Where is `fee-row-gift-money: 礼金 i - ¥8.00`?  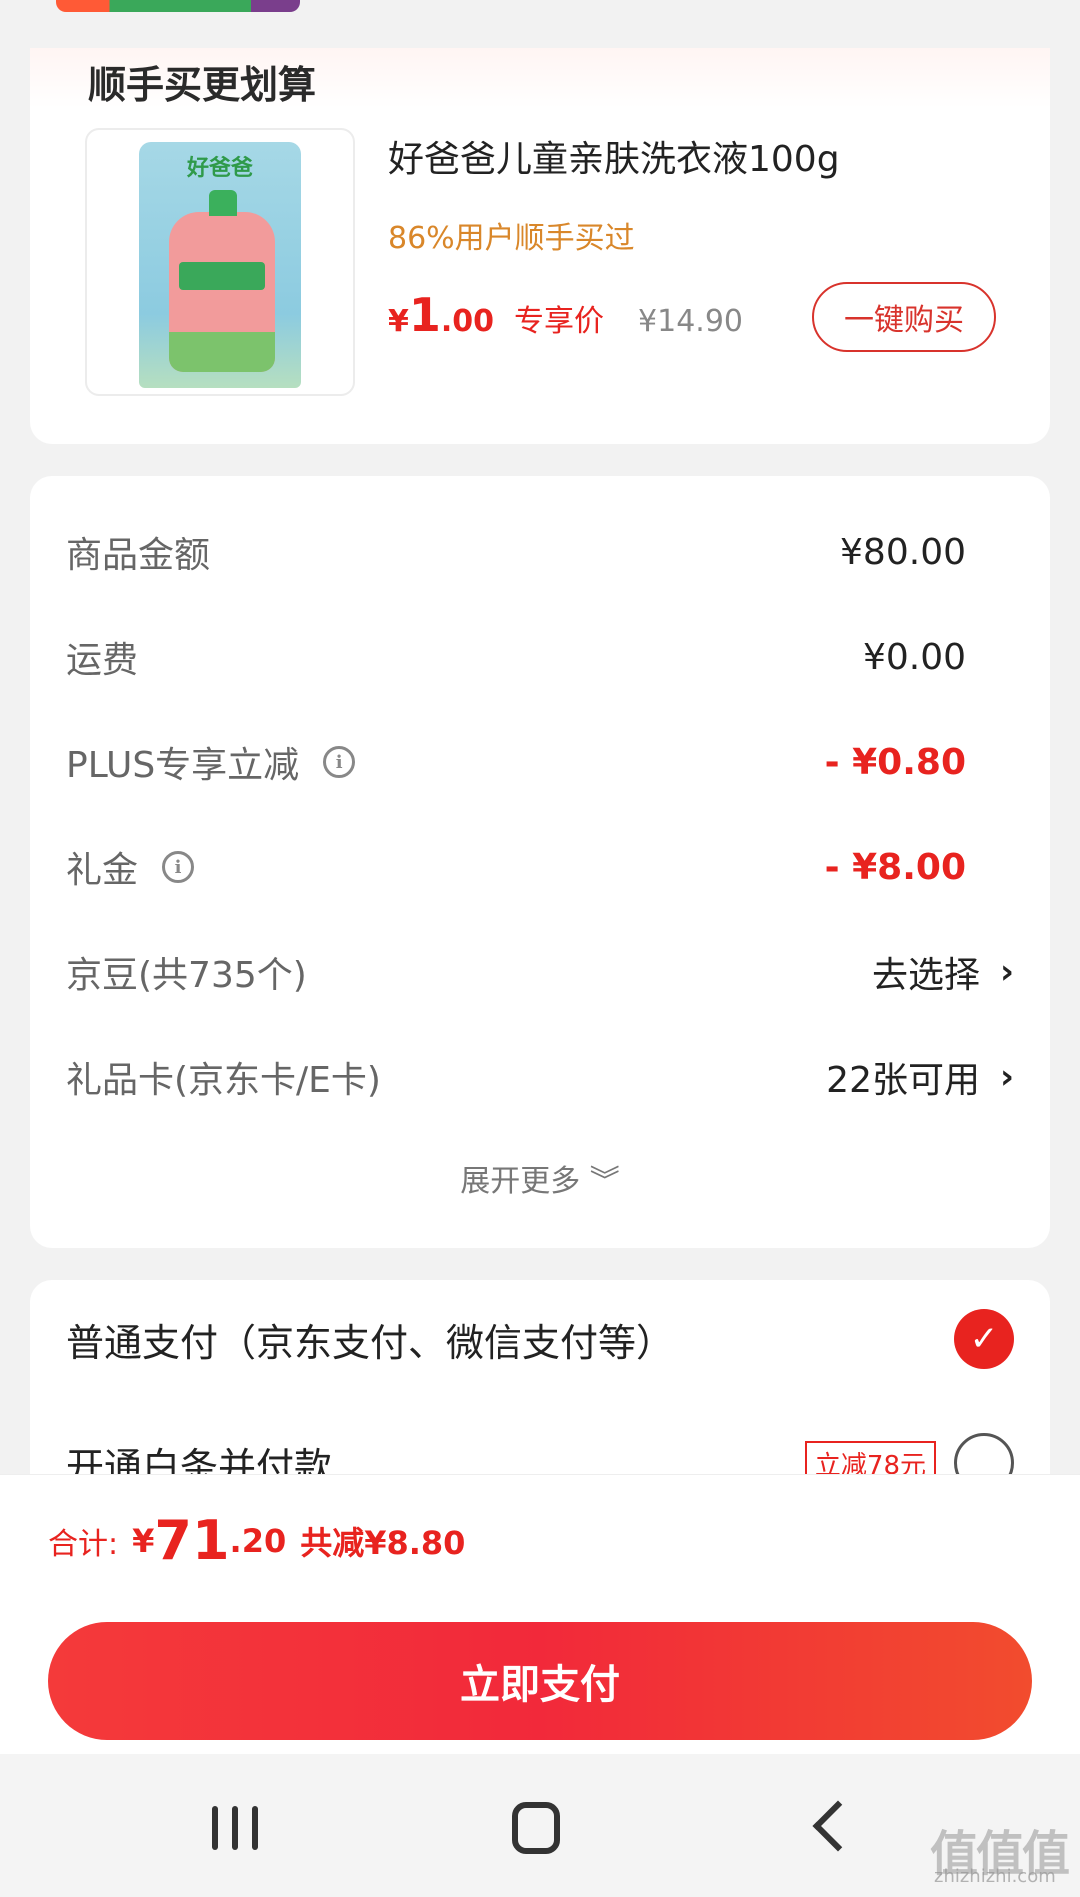 fee-row-gift-money: 礼金 i - ¥8.00 is located at coordinates (540, 867).